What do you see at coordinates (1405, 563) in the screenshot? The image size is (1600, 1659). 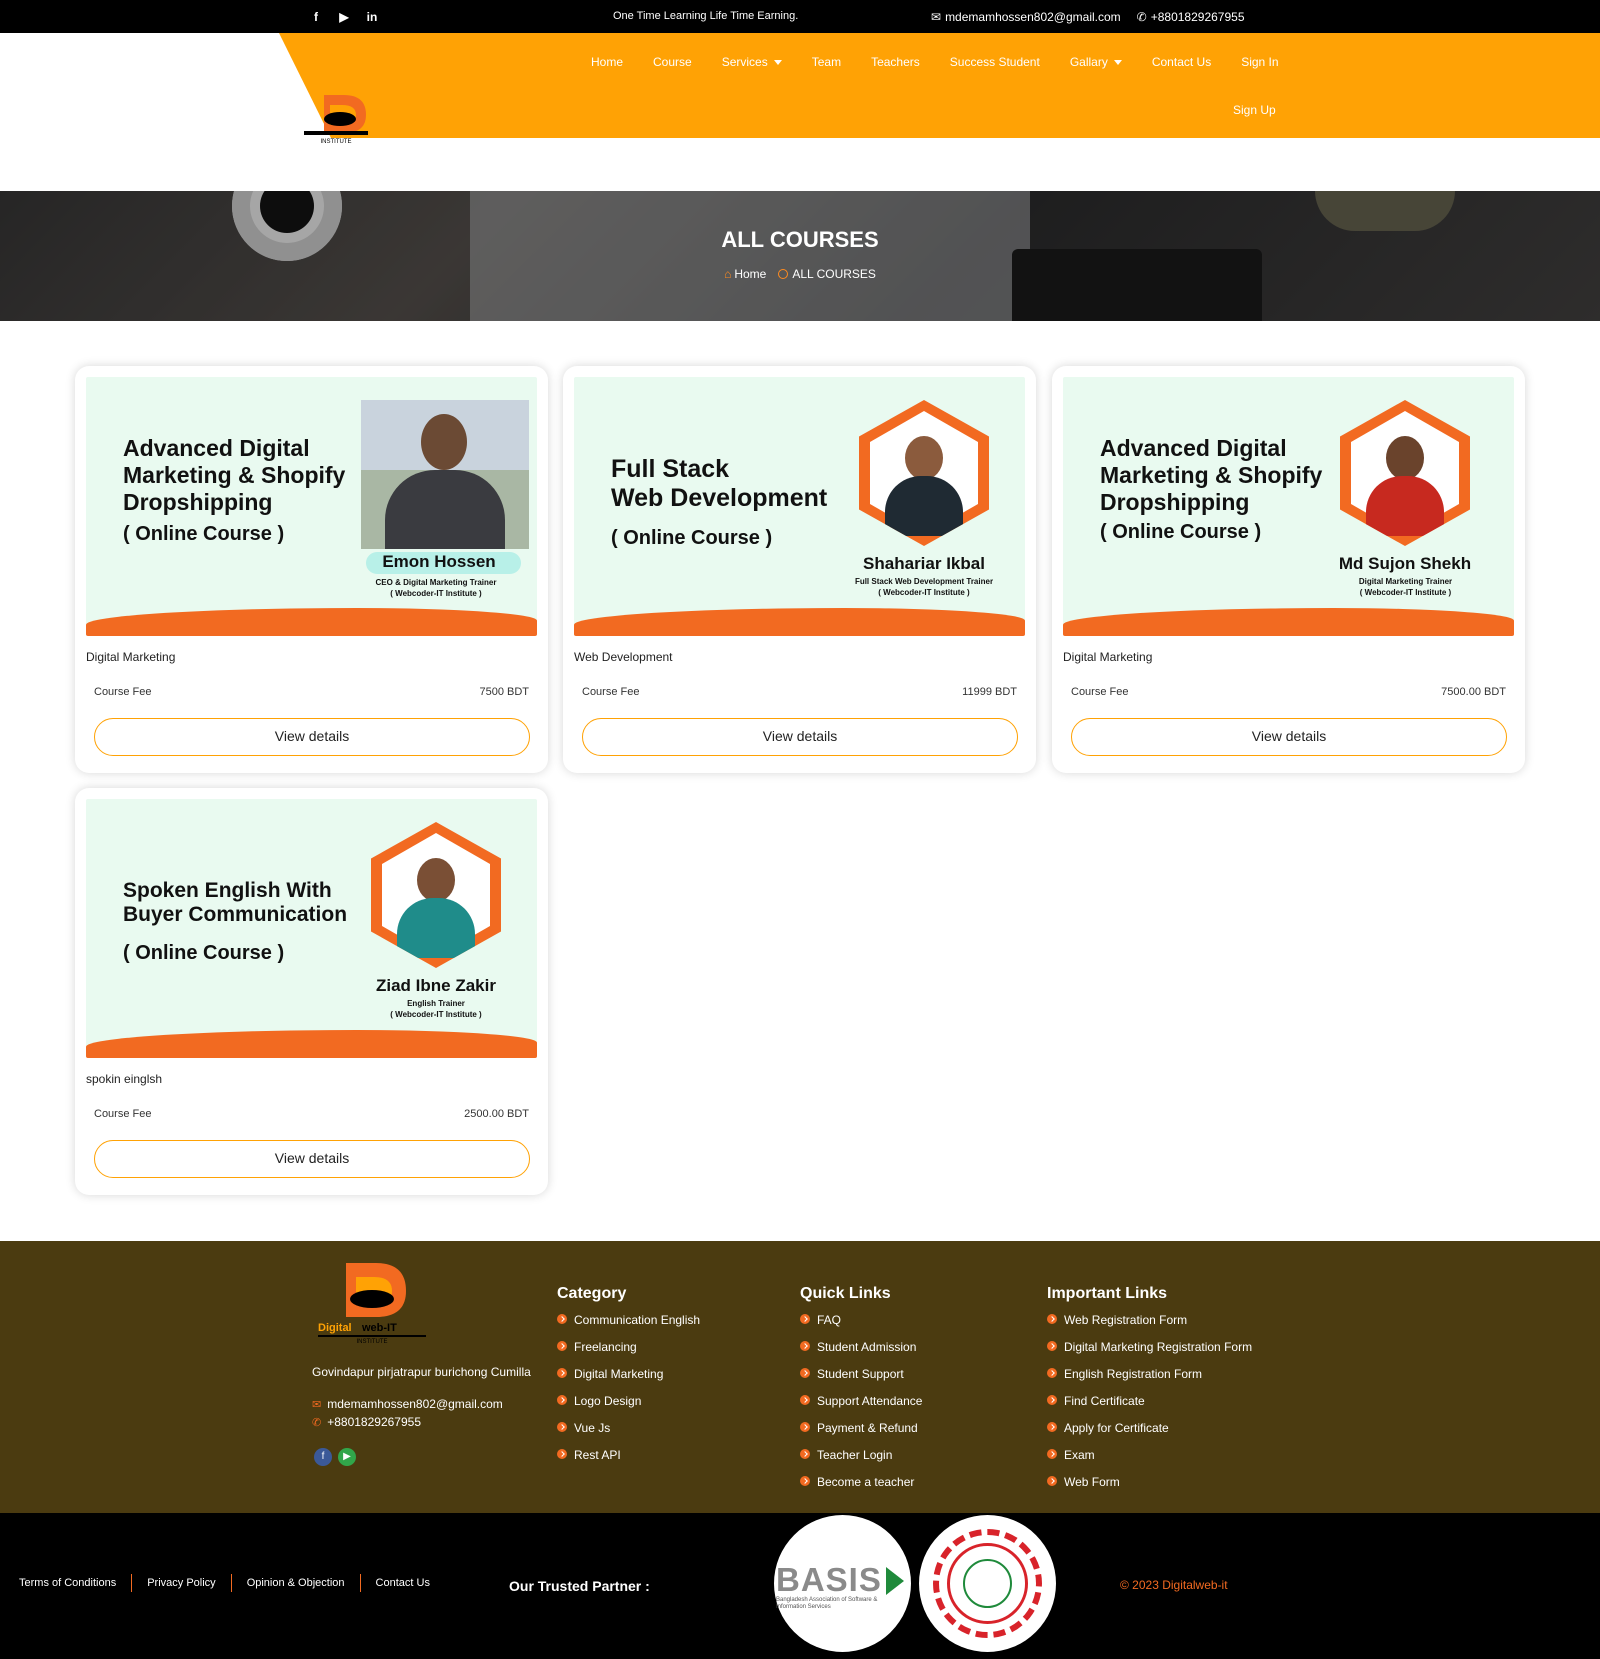 I see `trainer-name: Md Sujon Shekh` at bounding box center [1405, 563].